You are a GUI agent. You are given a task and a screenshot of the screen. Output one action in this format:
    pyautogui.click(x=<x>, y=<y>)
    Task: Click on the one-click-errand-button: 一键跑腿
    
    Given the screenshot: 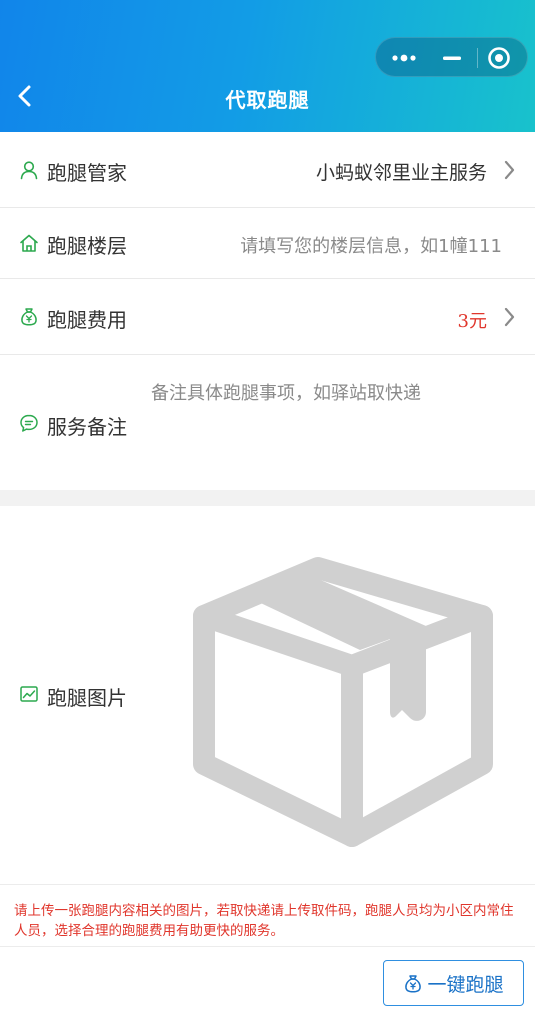 What is the action you would take?
    pyautogui.click(x=453, y=983)
    